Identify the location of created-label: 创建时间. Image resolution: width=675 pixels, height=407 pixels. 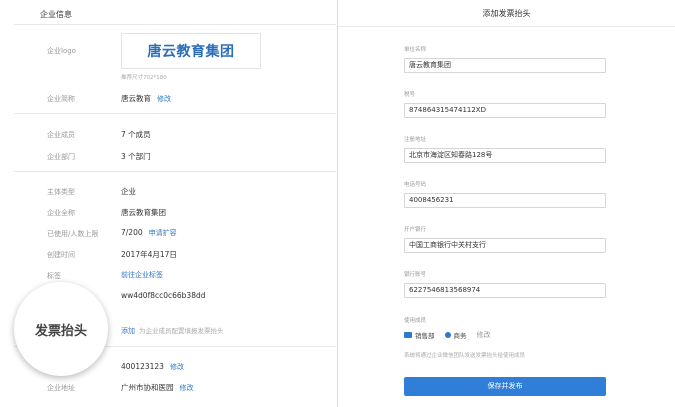
(61, 255).